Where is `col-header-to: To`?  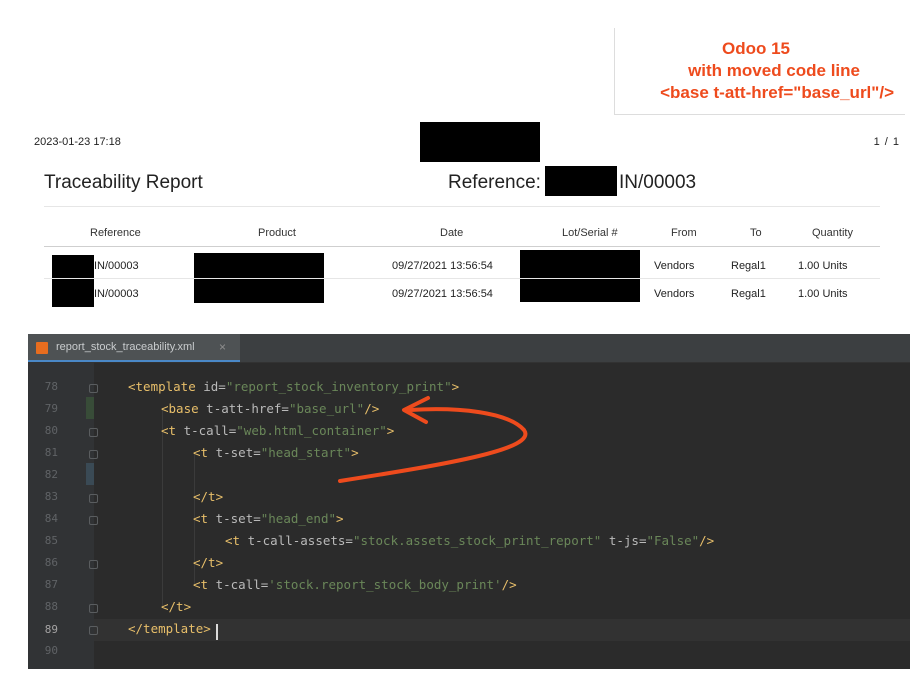
col-header-to: To is located at coordinates (756, 233).